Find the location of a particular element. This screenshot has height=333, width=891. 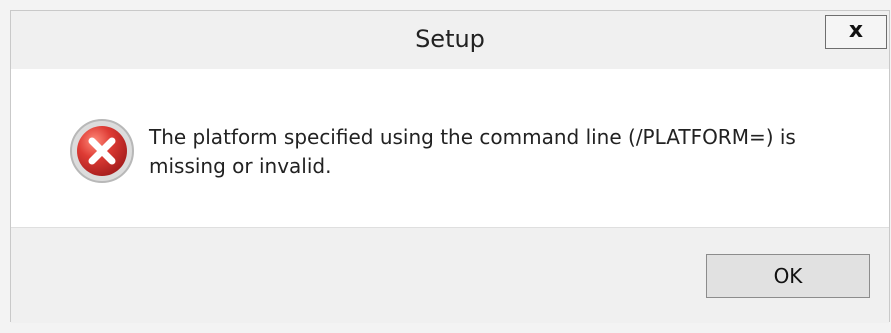

close-button: x is located at coordinates (856, 32).